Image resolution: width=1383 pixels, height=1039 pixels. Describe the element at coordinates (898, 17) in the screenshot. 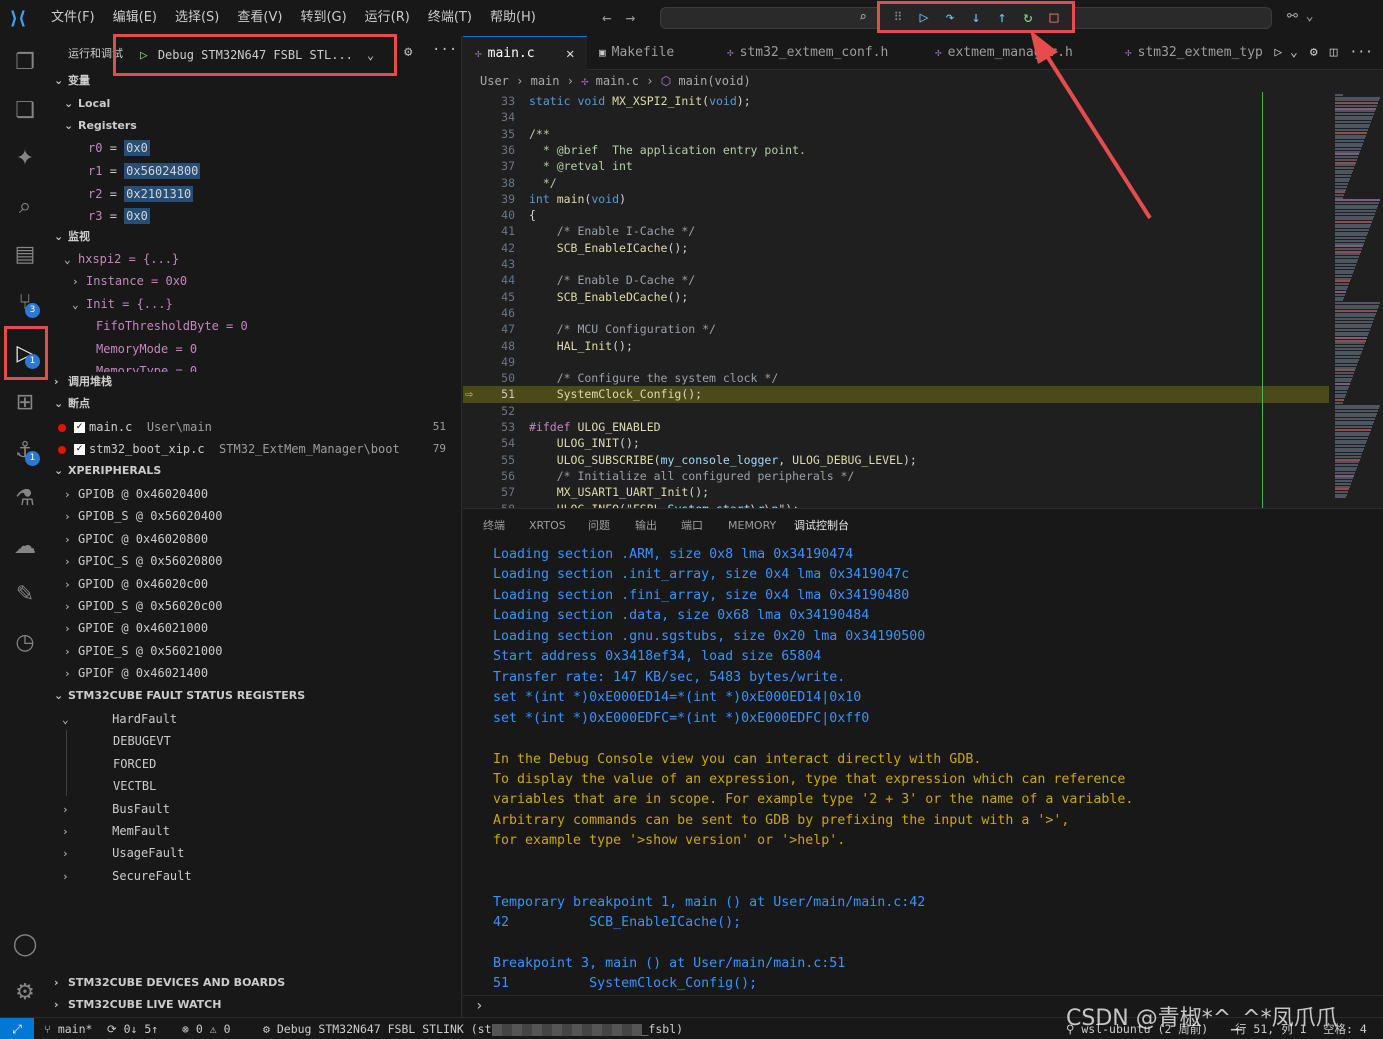

I see `drag-handle-icon: ⠿` at that location.